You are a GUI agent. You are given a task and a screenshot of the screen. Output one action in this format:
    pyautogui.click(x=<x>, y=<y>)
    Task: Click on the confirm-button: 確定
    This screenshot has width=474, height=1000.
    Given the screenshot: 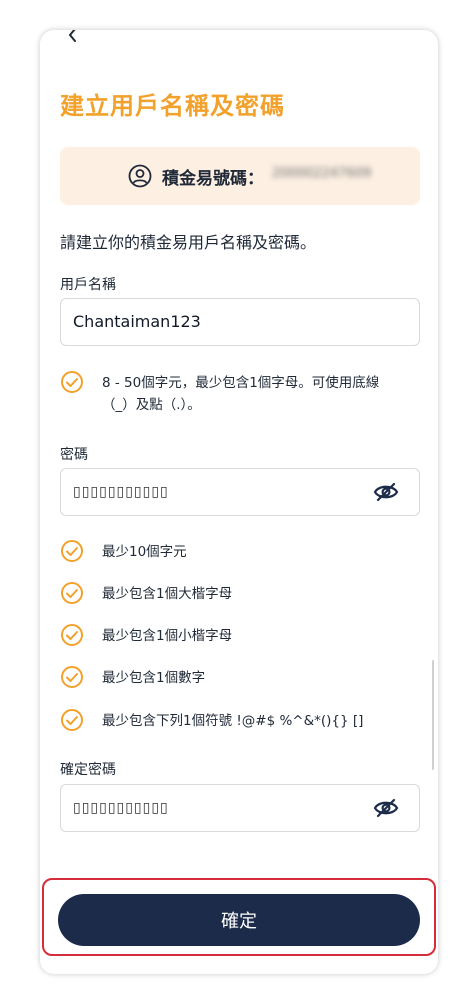 What is the action you would take?
    pyautogui.click(x=239, y=920)
    